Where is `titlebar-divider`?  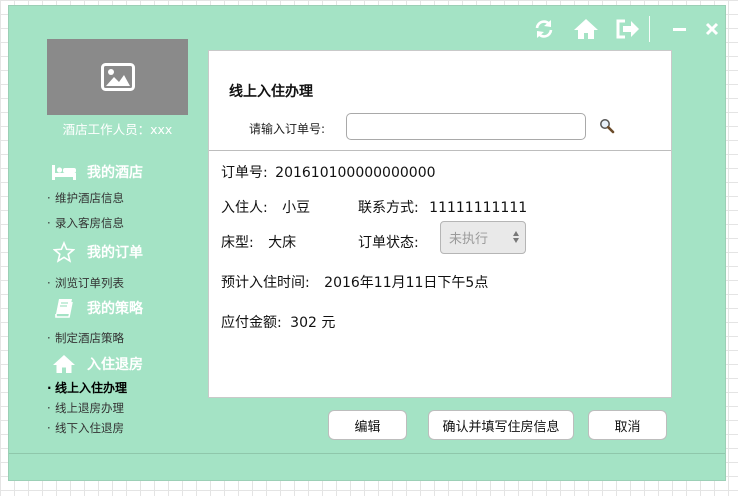
titlebar-divider is located at coordinates (649, 29).